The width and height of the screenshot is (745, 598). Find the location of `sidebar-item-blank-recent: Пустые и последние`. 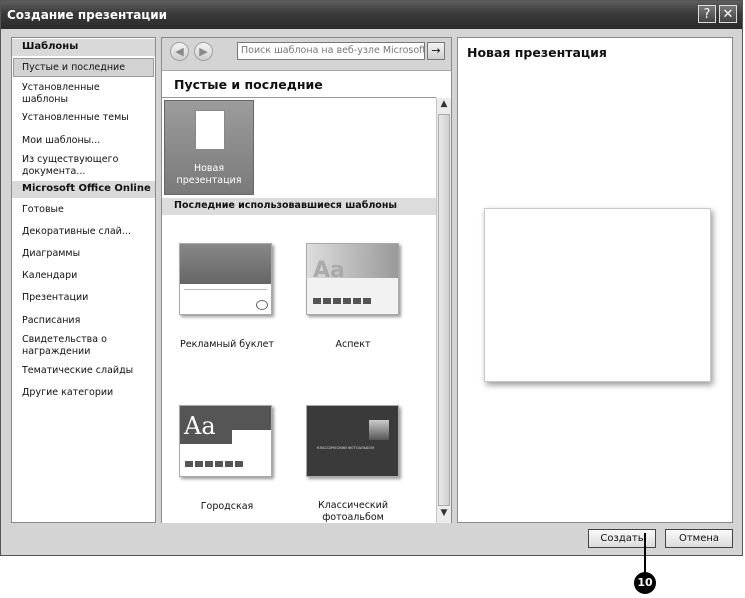

sidebar-item-blank-recent: Пустые и последние is located at coordinates (87, 68).